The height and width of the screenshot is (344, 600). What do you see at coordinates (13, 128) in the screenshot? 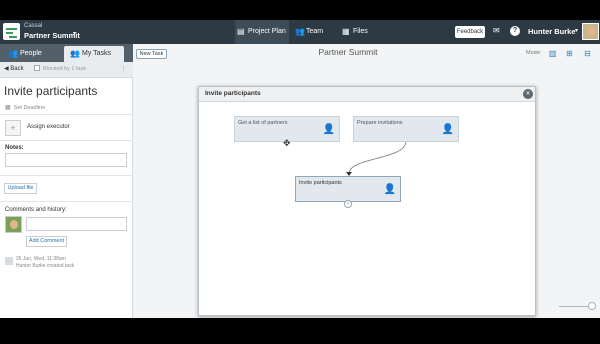
I see `assign-executor-icon: +` at bounding box center [13, 128].